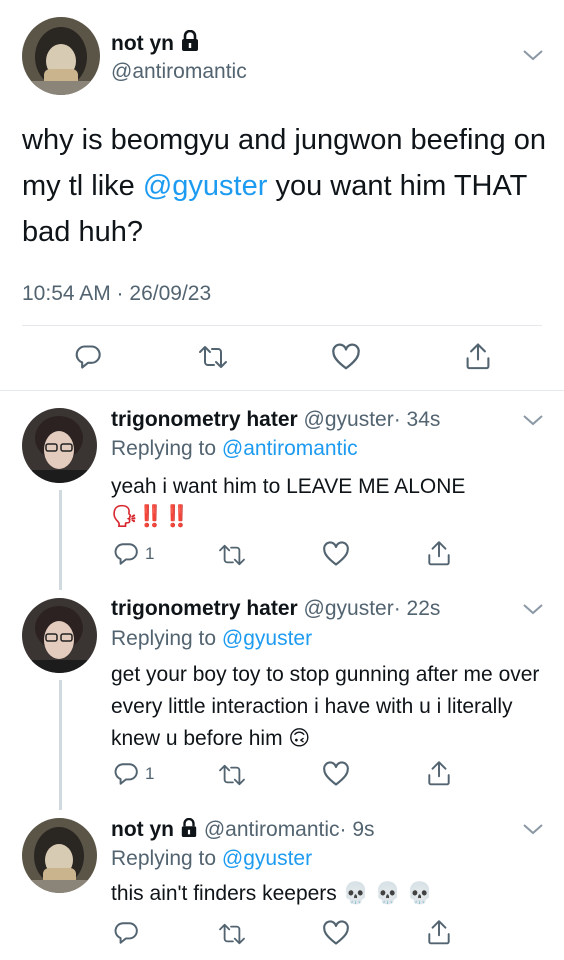 The height and width of the screenshot is (960, 564). I want to click on replying-to: Replying to @antiromantic, so click(234, 448).